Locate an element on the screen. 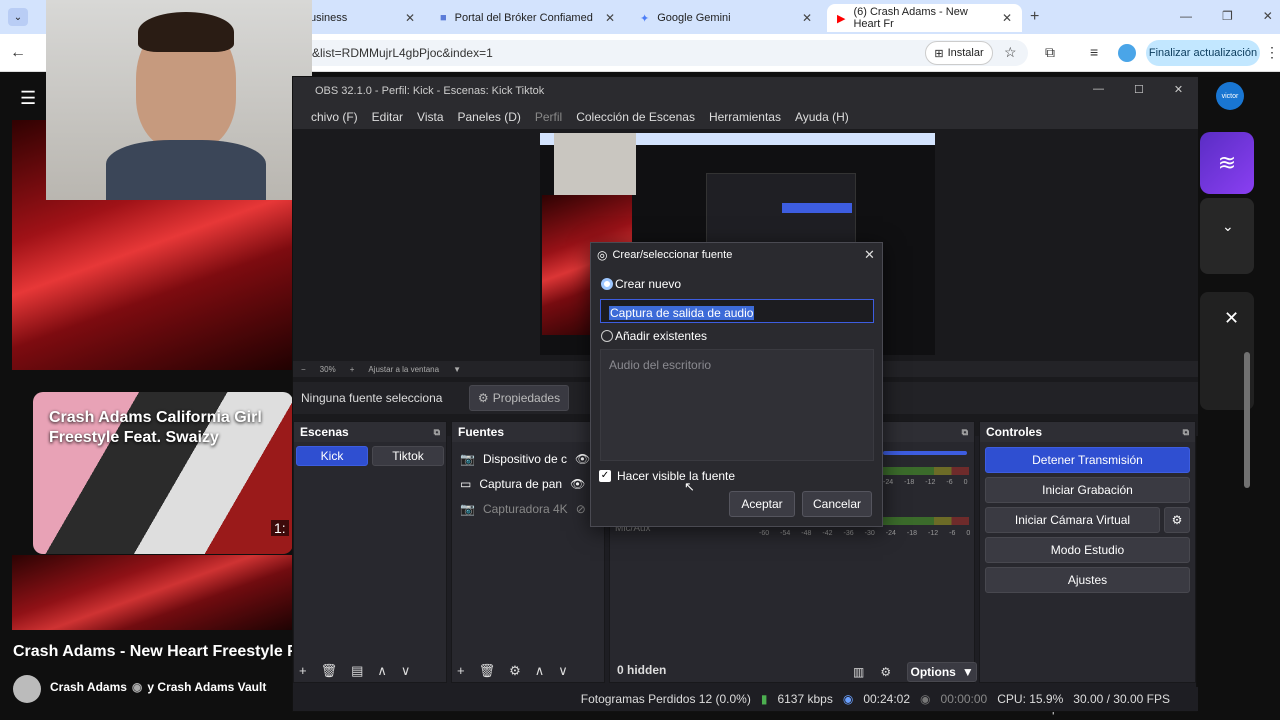 This screenshot has width=1280, height=720. settings-icon: ⚙ is located at coordinates (885, 672).